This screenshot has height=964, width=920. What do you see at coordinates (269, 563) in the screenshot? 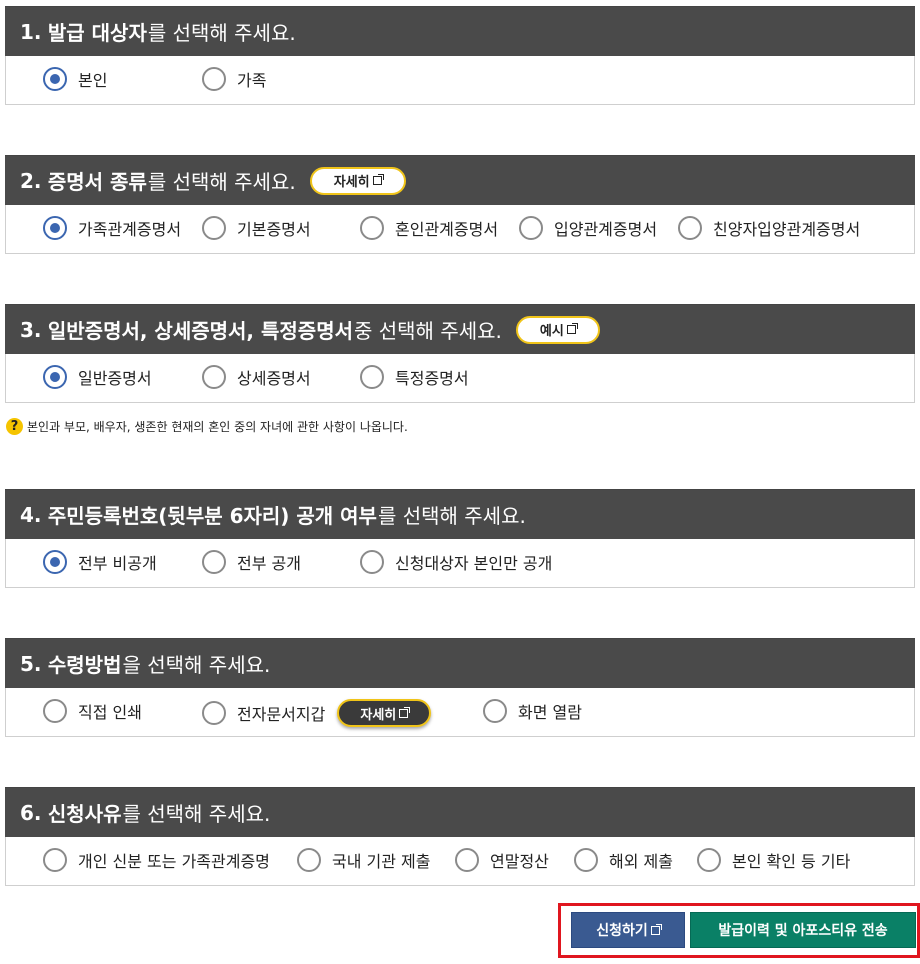
I see `radio-label: 전부 공개` at bounding box center [269, 563].